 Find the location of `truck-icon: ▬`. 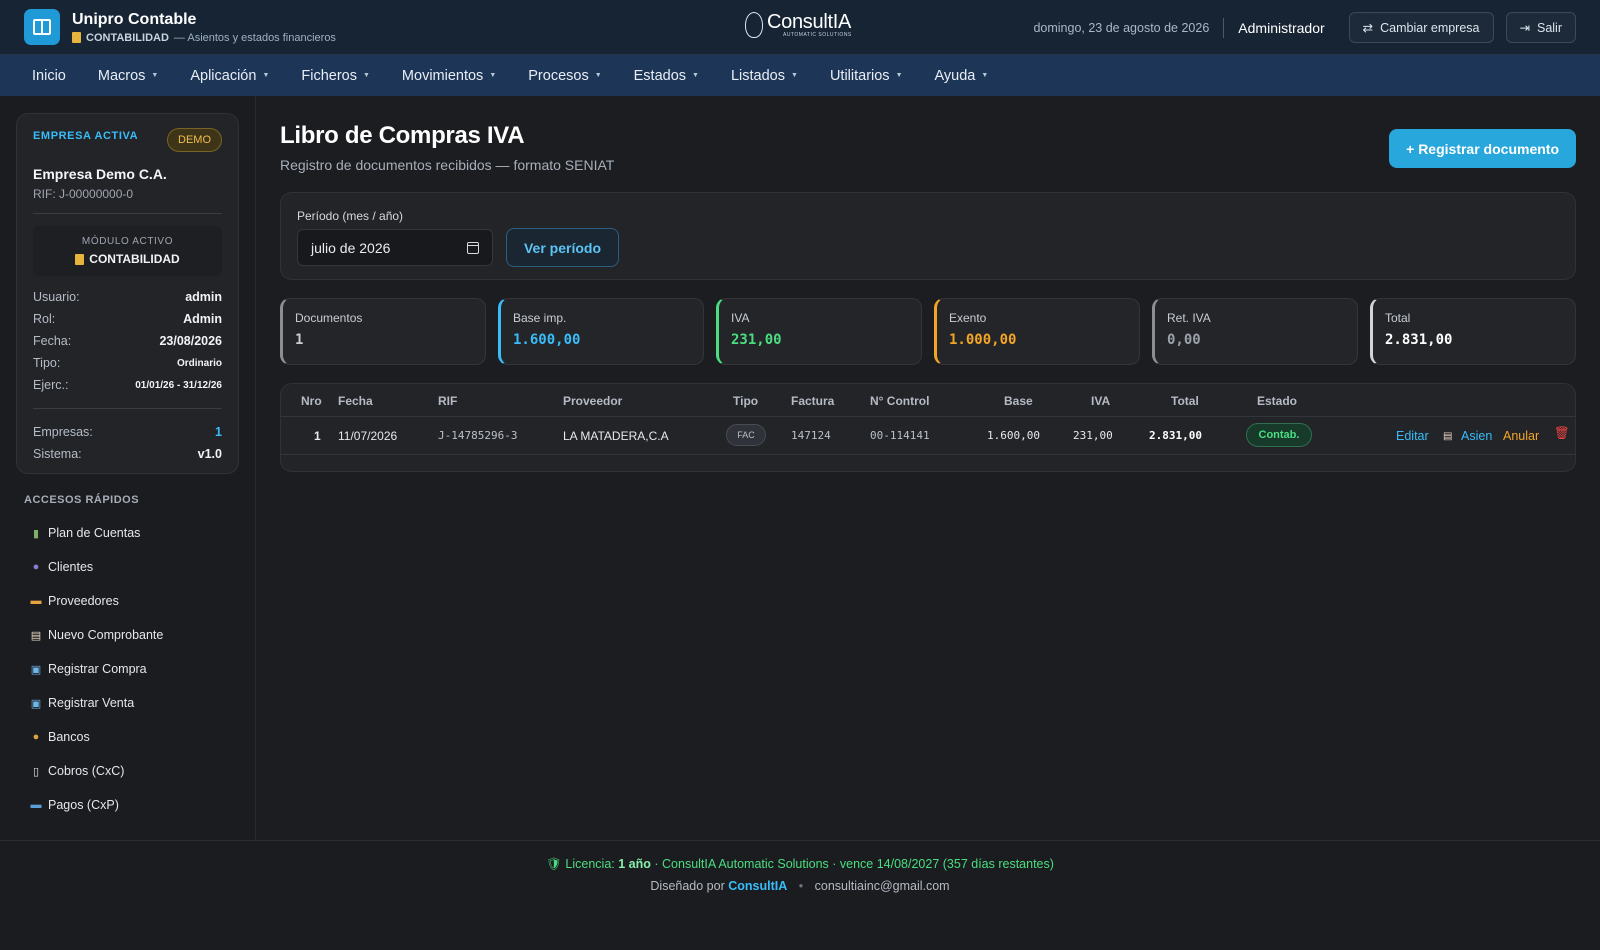

truck-icon: ▬ is located at coordinates (36, 601).